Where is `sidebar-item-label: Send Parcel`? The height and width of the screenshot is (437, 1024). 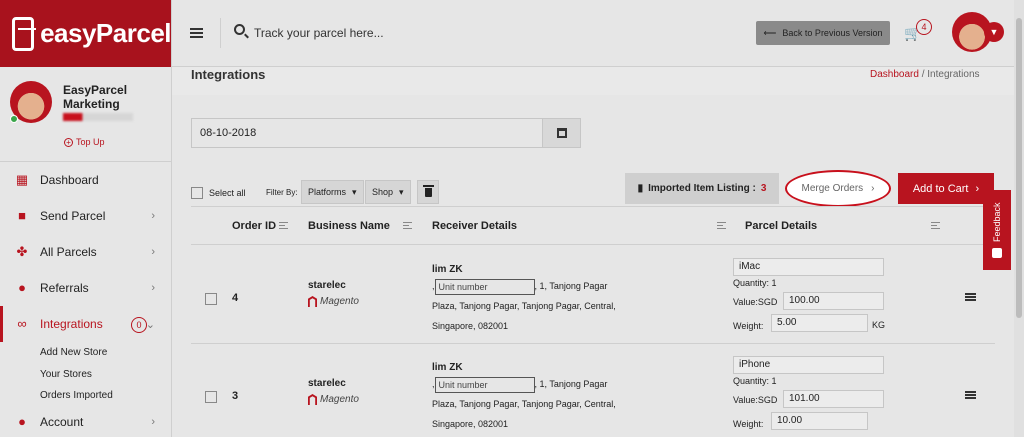
sidebar-item-label: Send Parcel is located at coordinates (73, 216).